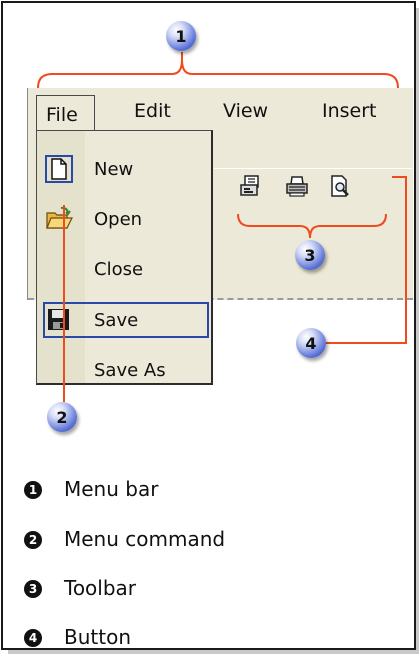 The width and height of the screenshot is (419, 657). Describe the element at coordinates (245, 111) in the screenshot. I see `menu-view: View` at that location.